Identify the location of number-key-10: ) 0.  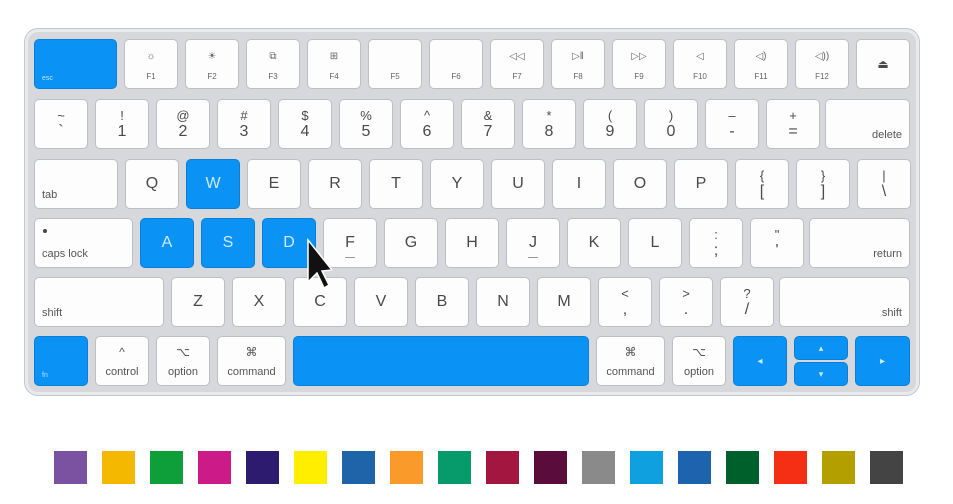
(671, 124).